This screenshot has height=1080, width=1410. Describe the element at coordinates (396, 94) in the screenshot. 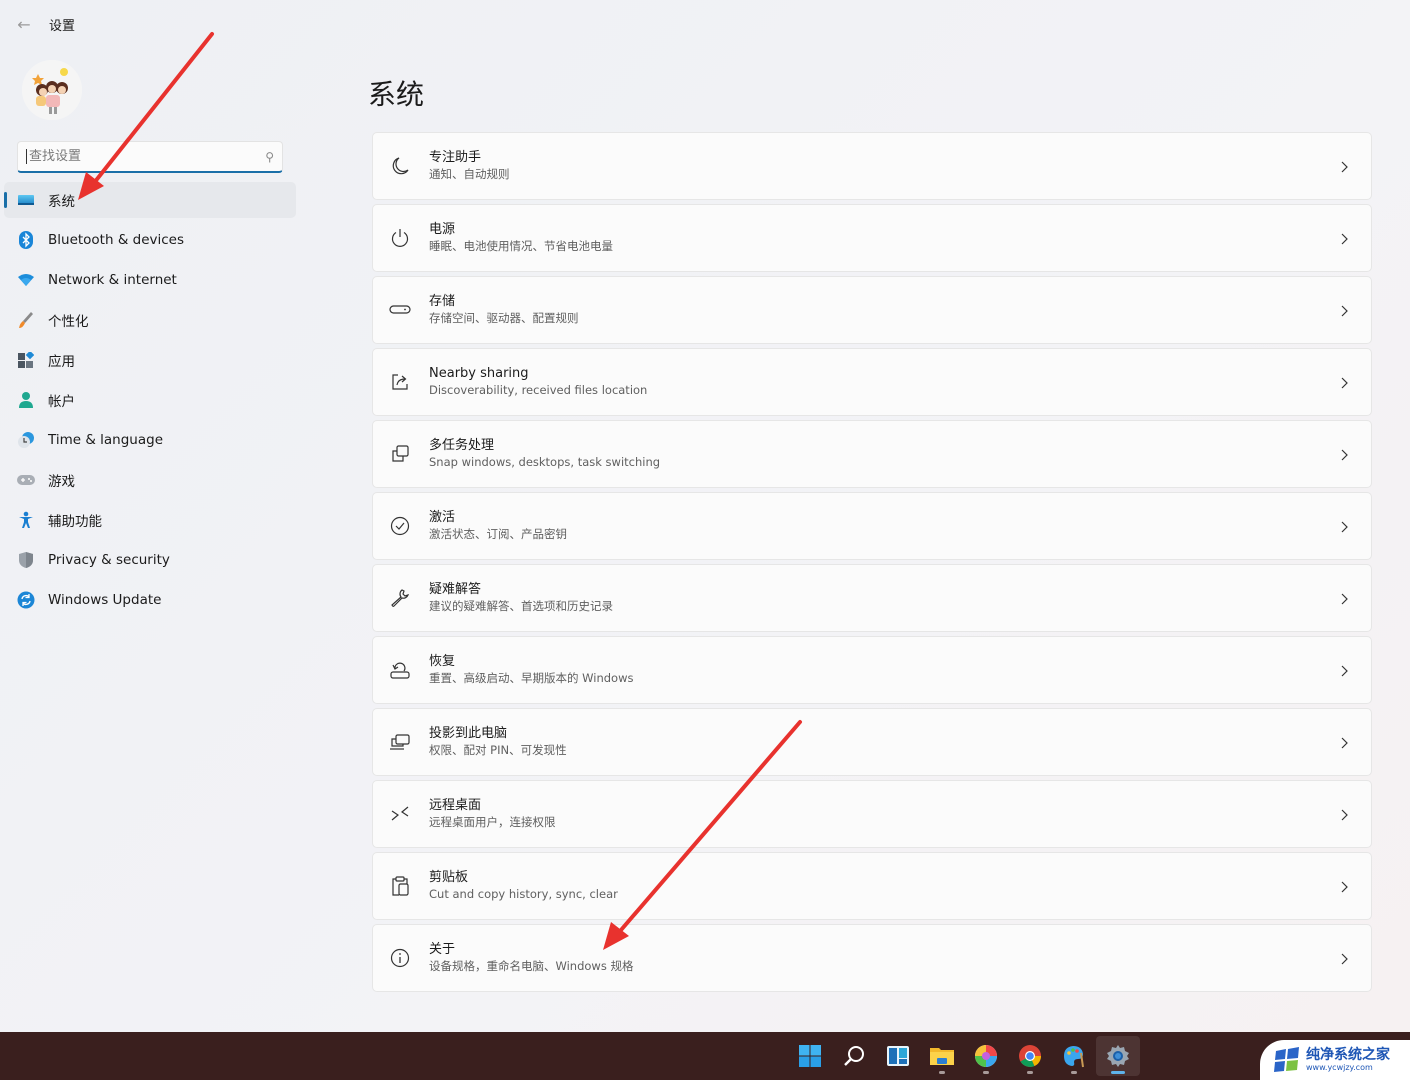

I see `page-title: 系统` at that location.